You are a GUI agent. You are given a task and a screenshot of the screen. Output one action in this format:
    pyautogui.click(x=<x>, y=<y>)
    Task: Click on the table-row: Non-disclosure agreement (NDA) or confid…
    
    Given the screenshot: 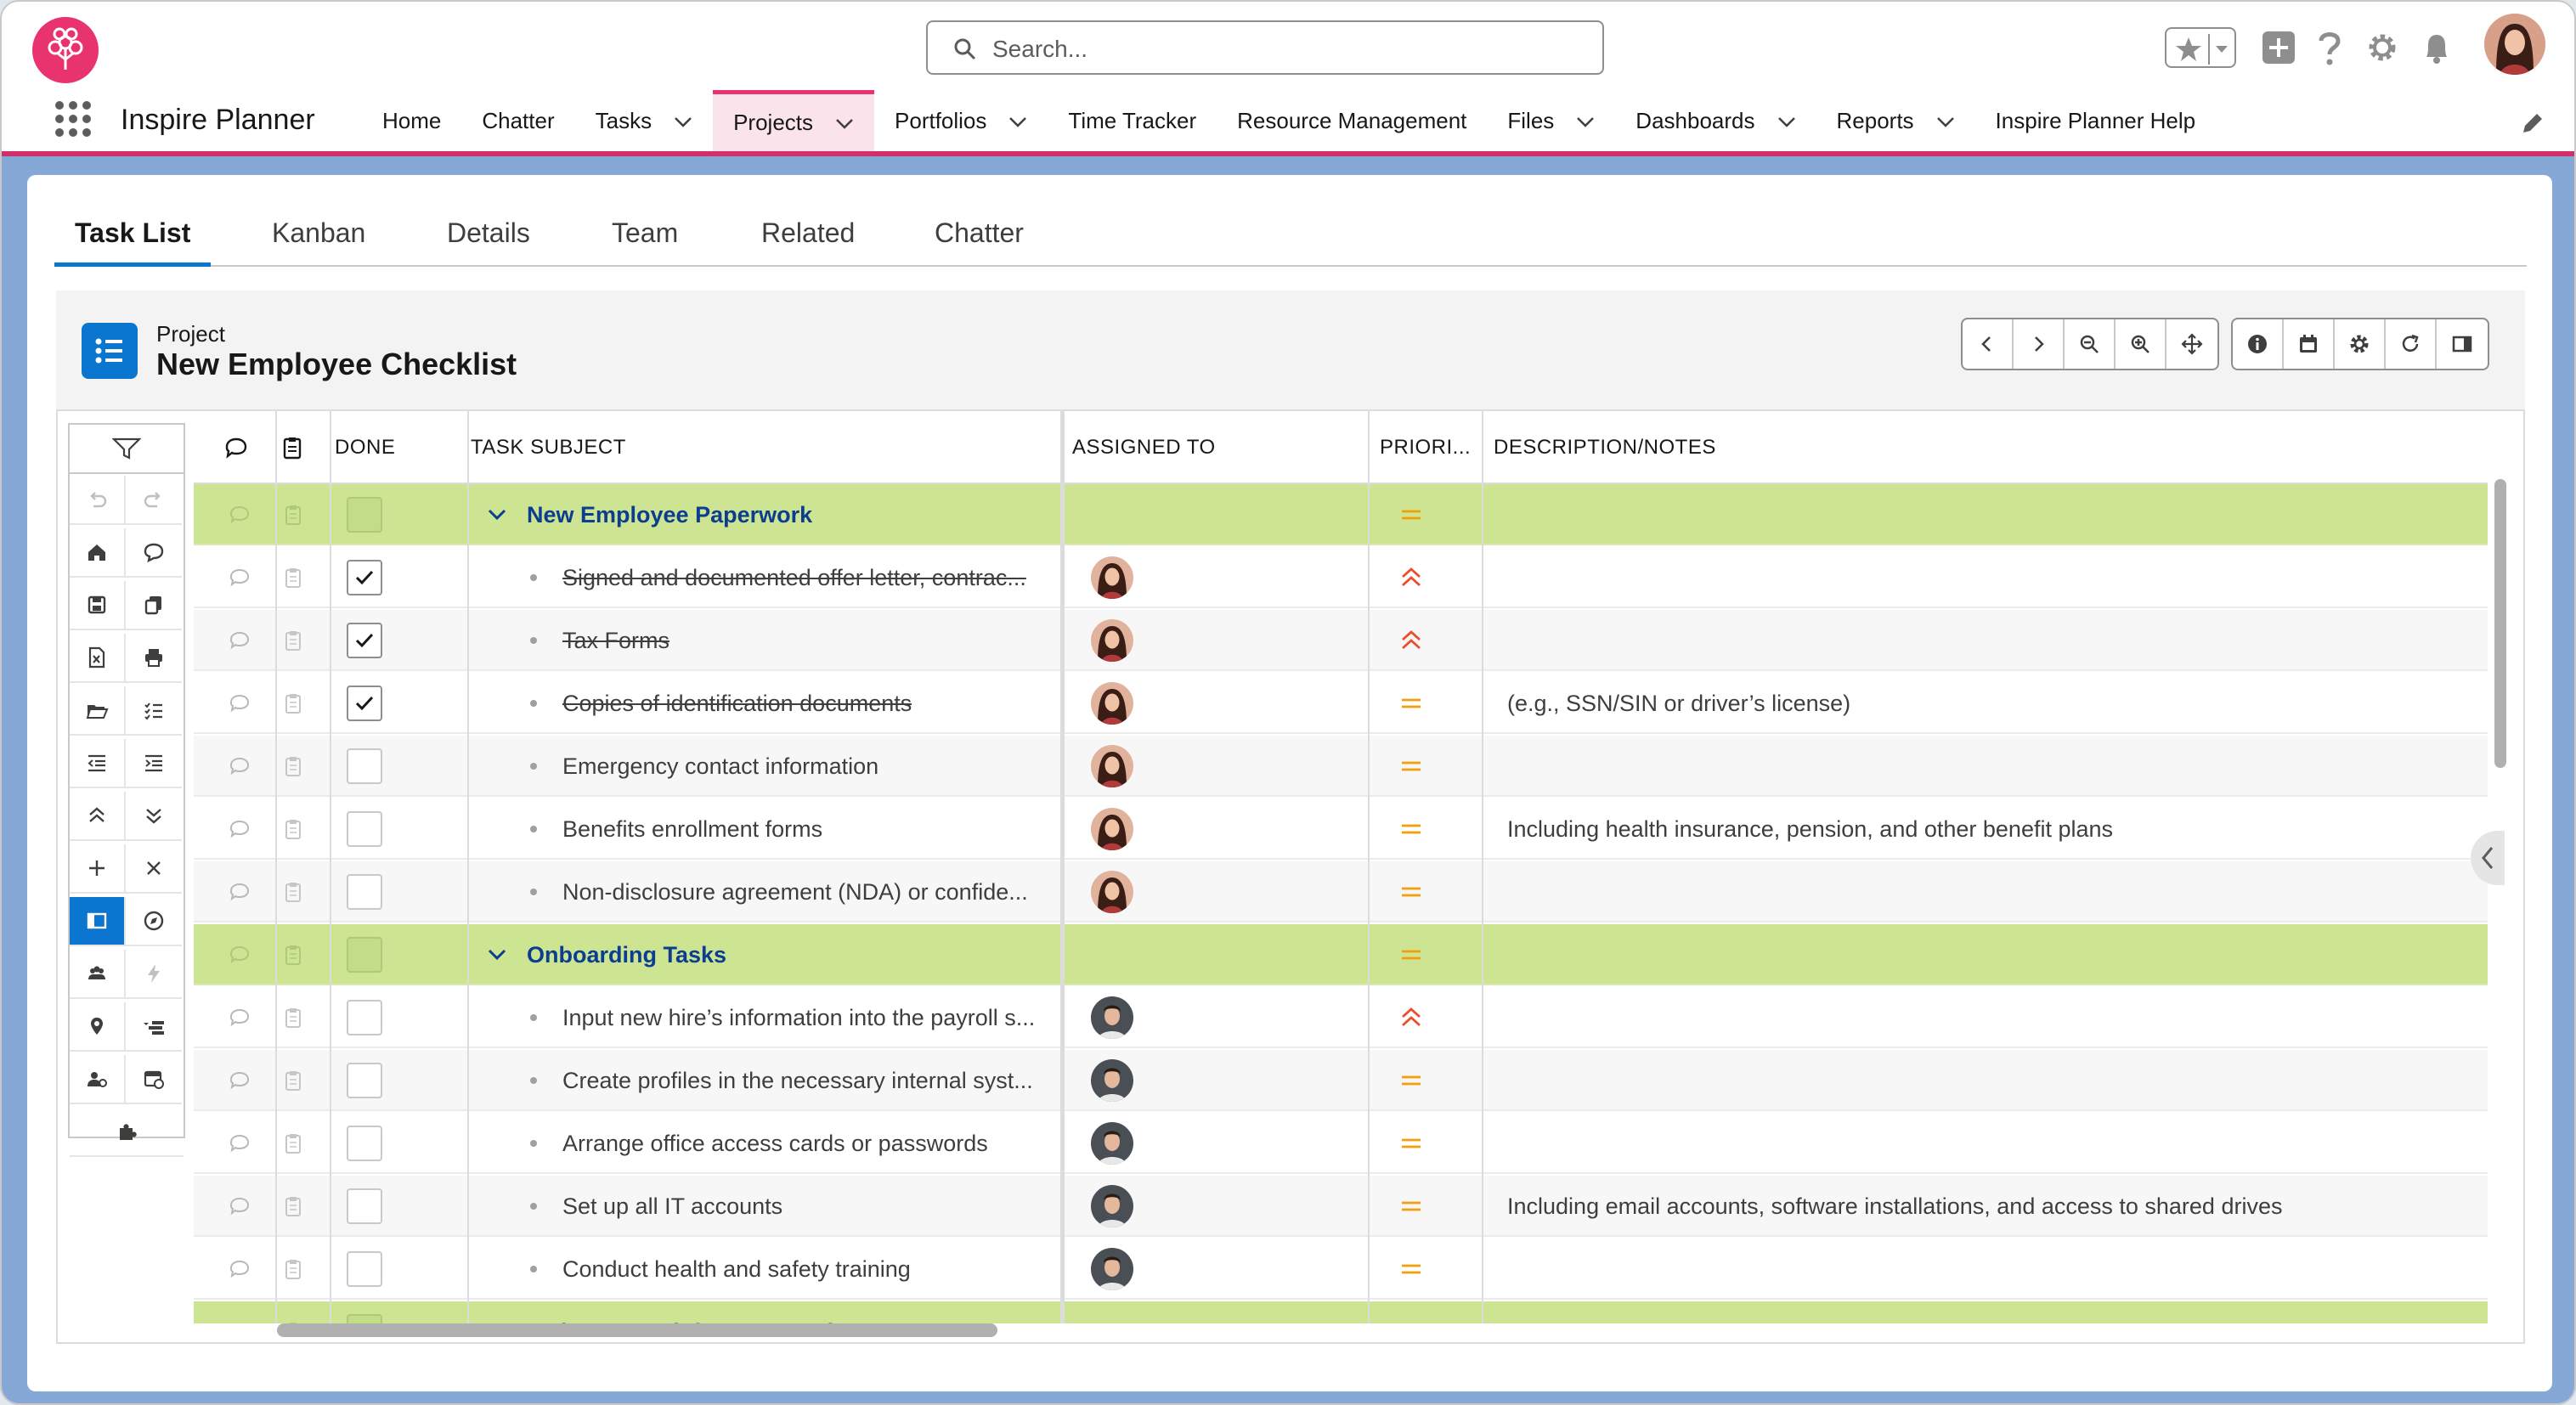 What is the action you would take?
    pyautogui.click(x=1341, y=892)
    